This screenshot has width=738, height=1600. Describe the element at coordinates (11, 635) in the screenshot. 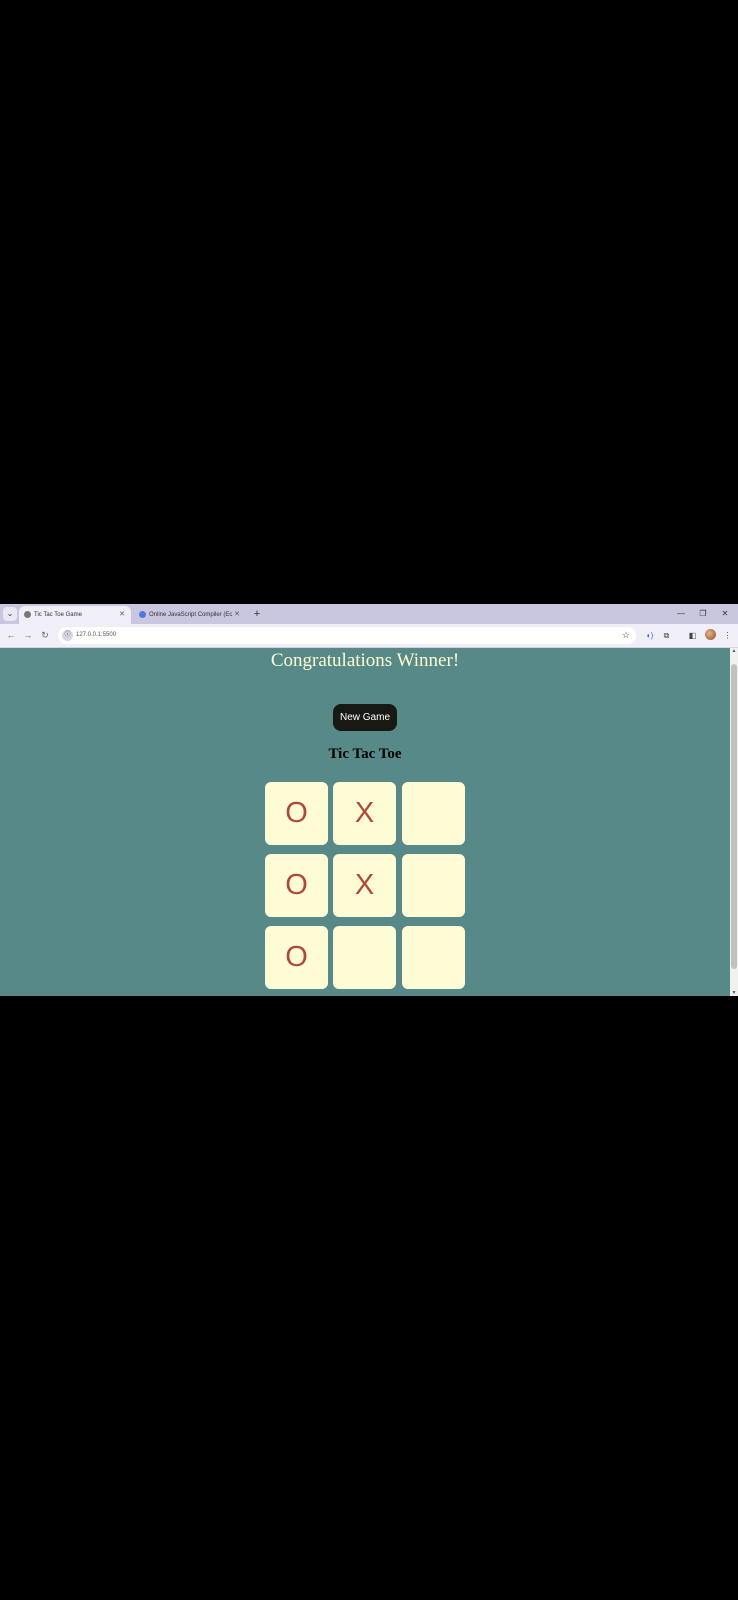

I see `back-button: ←` at that location.